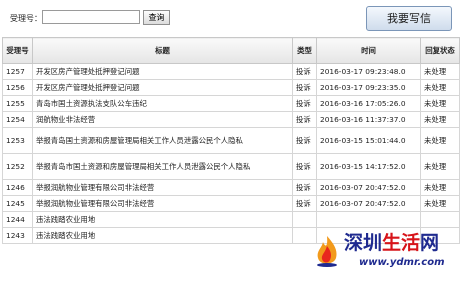 The height and width of the screenshot is (281, 460). Describe the element at coordinates (156, 17) in the screenshot. I see `search-button: 查询` at that location.